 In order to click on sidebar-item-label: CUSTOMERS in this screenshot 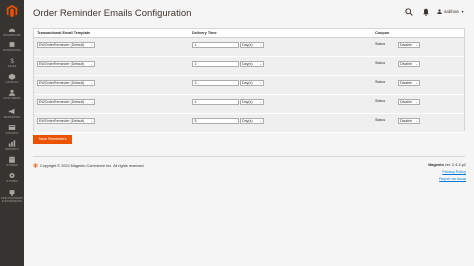, I will do `click(12, 98)`.